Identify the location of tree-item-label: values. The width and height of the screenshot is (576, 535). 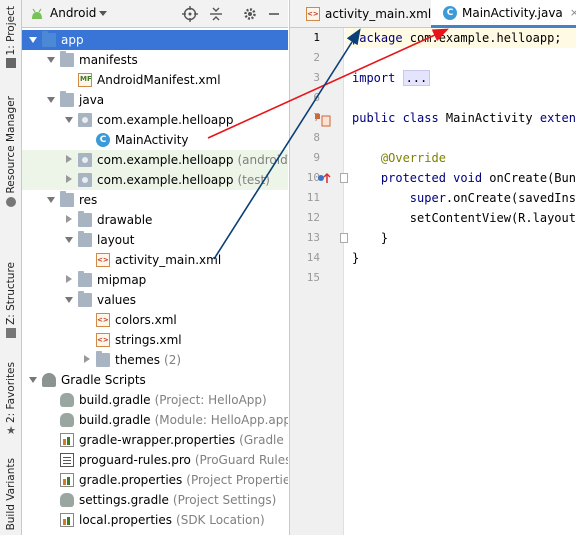
(117, 300).